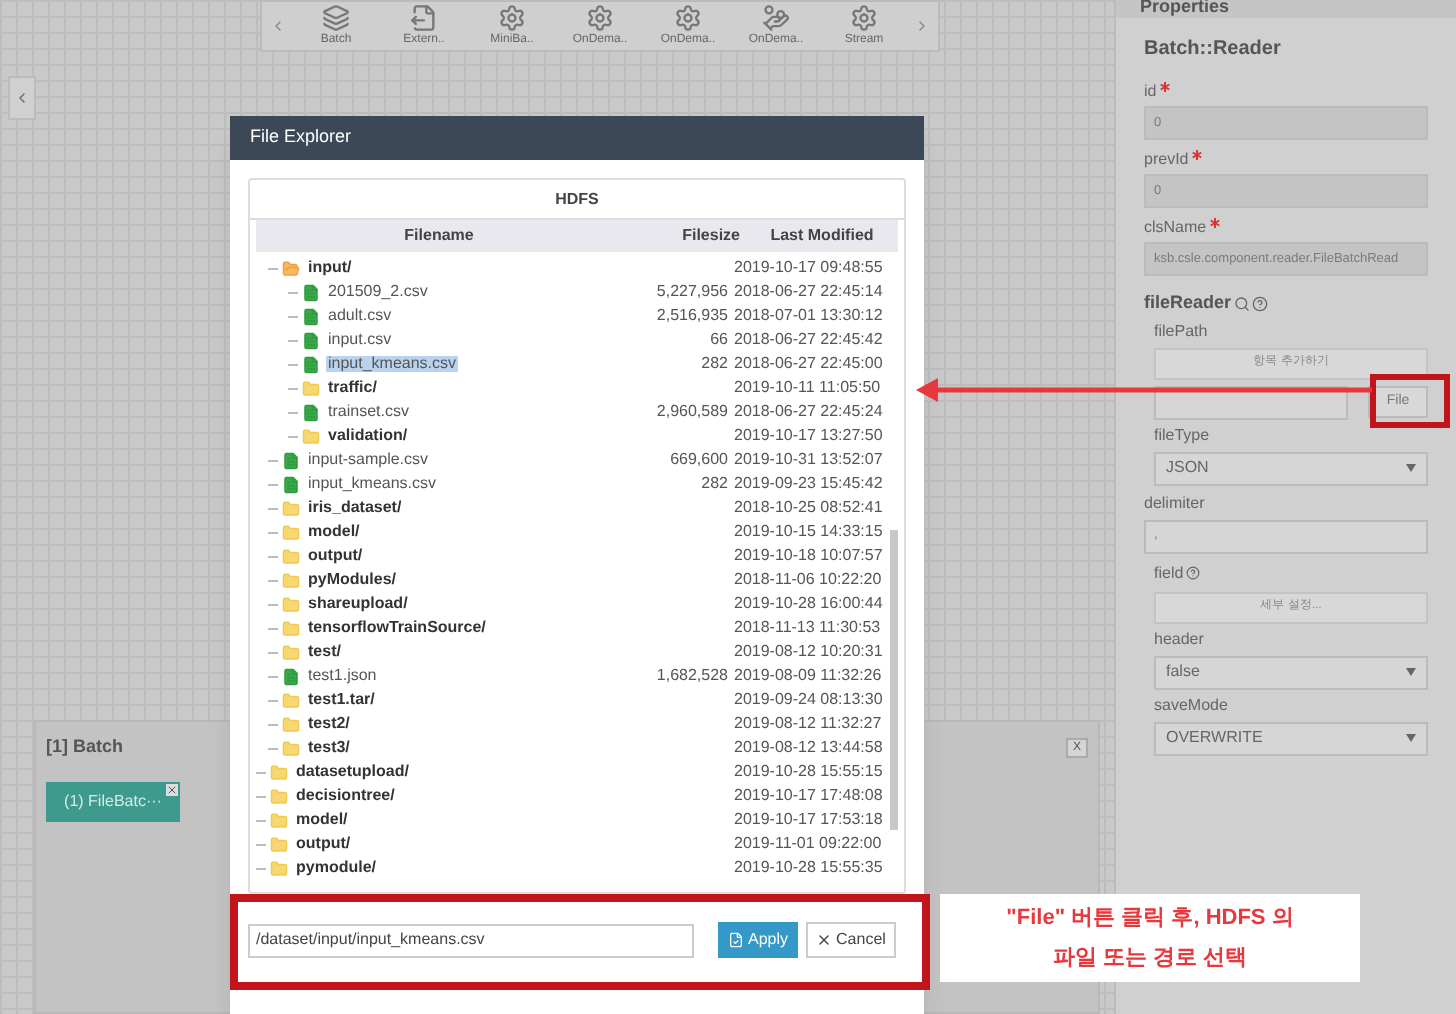 The height and width of the screenshot is (1014, 1456). I want to click on folder-name: datasetupload/, so click(352, 772).